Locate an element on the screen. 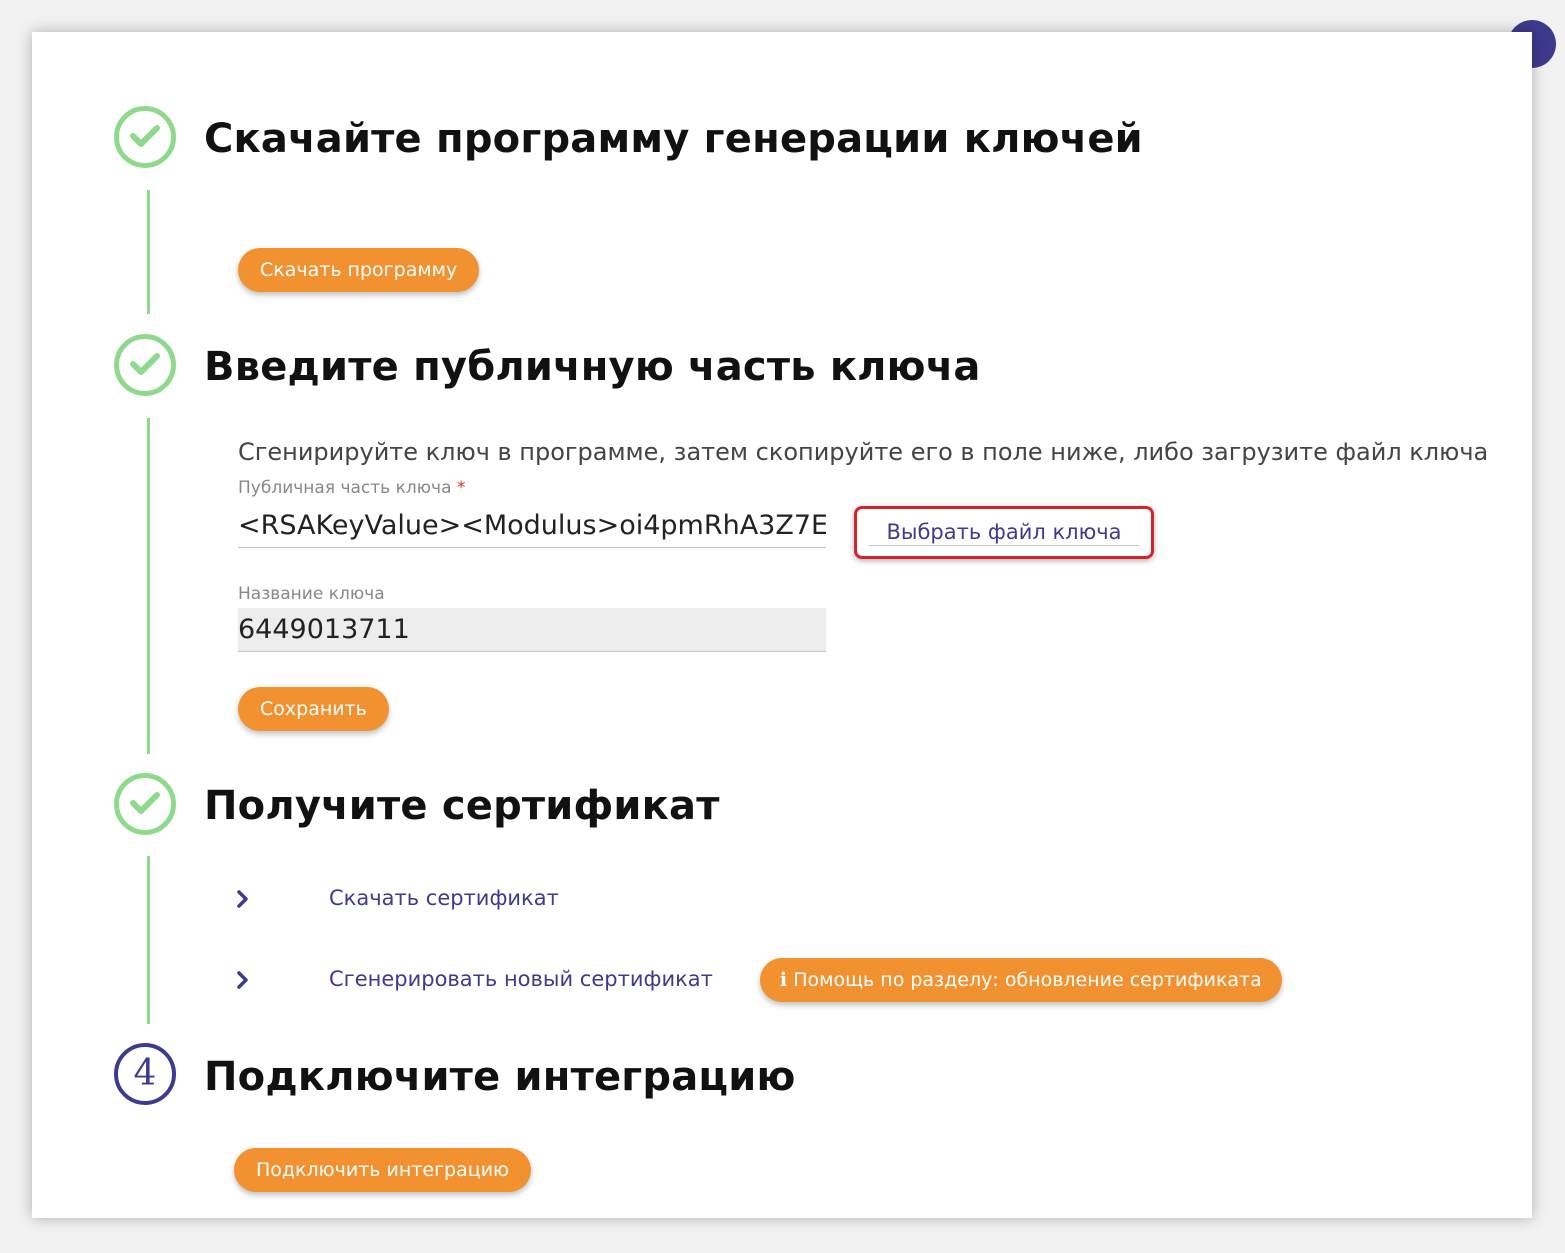  step-4-title: Подключите интеграцию is located at coordinates (500, 1077).